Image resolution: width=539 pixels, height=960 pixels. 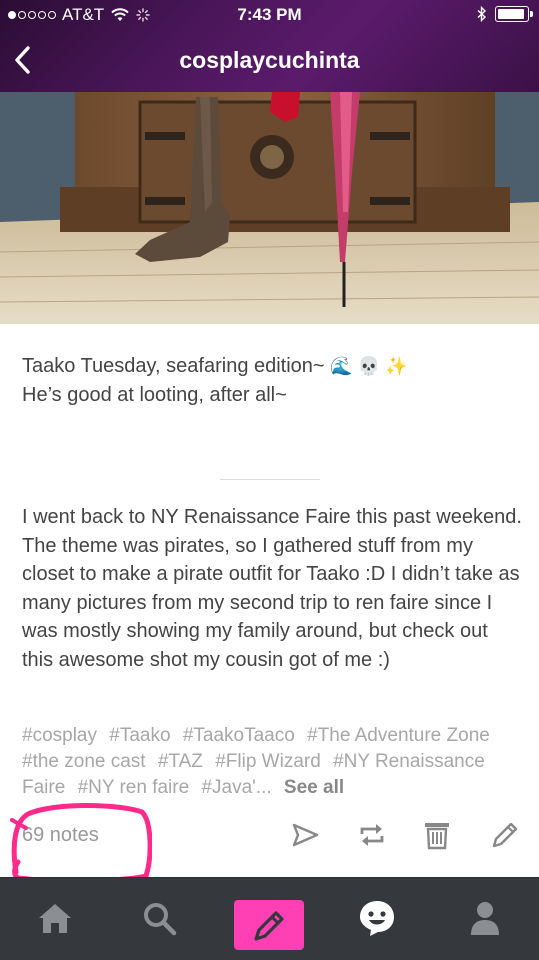 I want to click on blog-title: cosplaycuchinta, so click(x=269, y=60).